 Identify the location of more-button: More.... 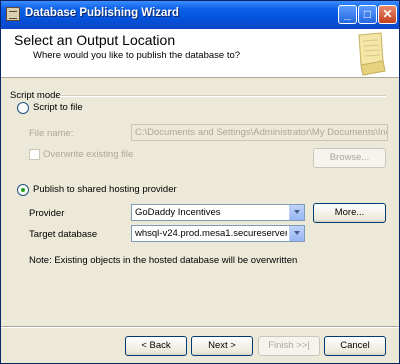
(349, 213).